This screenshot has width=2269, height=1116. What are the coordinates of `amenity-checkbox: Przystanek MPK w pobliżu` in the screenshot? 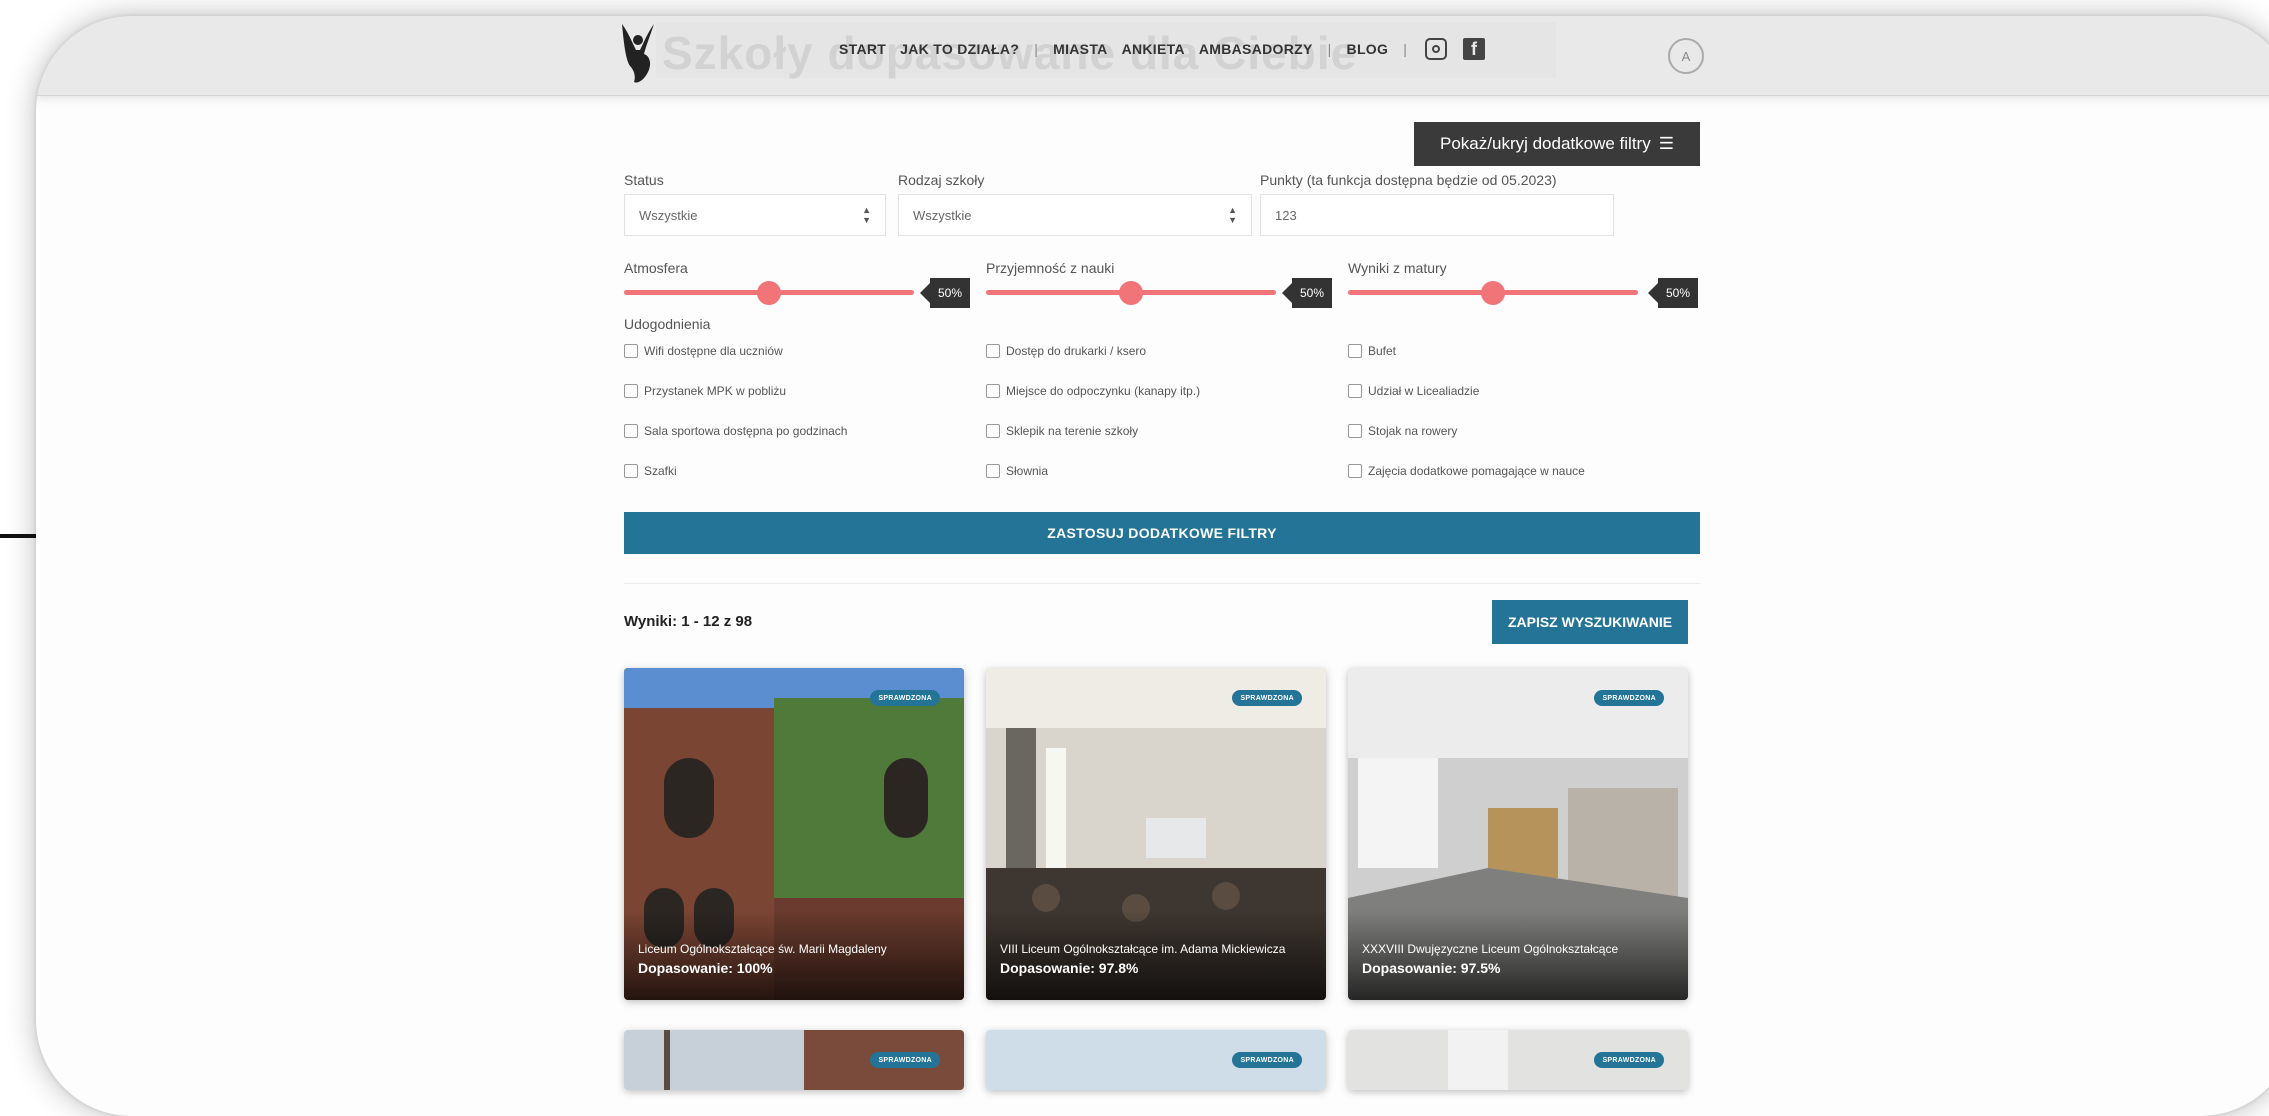 It's located at (705, 391).